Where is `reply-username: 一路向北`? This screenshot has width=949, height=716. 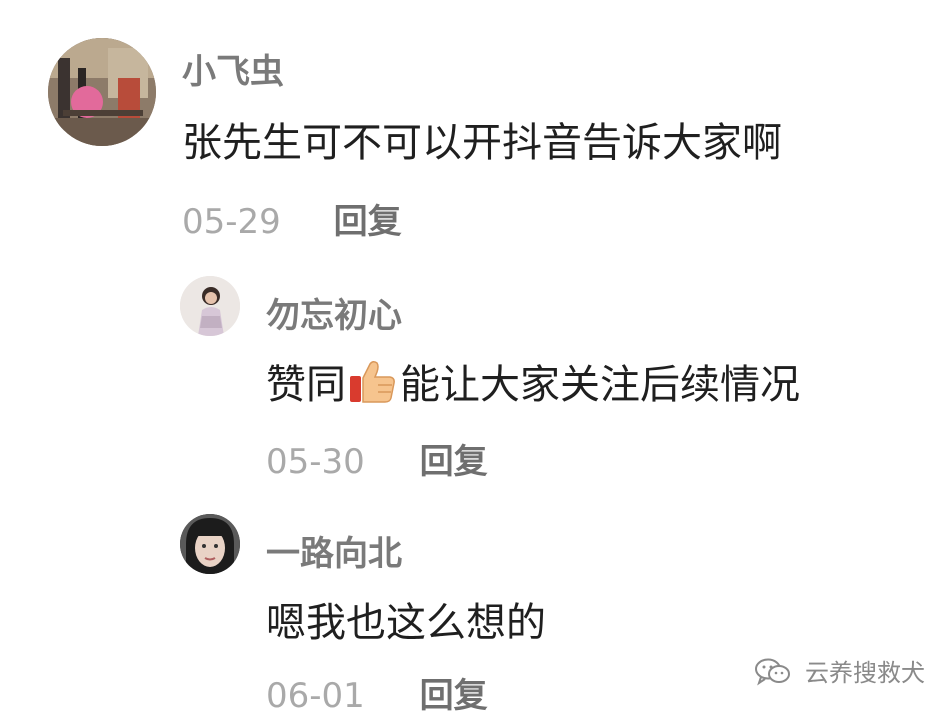
reply-username: 一路向北 is located at coordinates (334, 550).